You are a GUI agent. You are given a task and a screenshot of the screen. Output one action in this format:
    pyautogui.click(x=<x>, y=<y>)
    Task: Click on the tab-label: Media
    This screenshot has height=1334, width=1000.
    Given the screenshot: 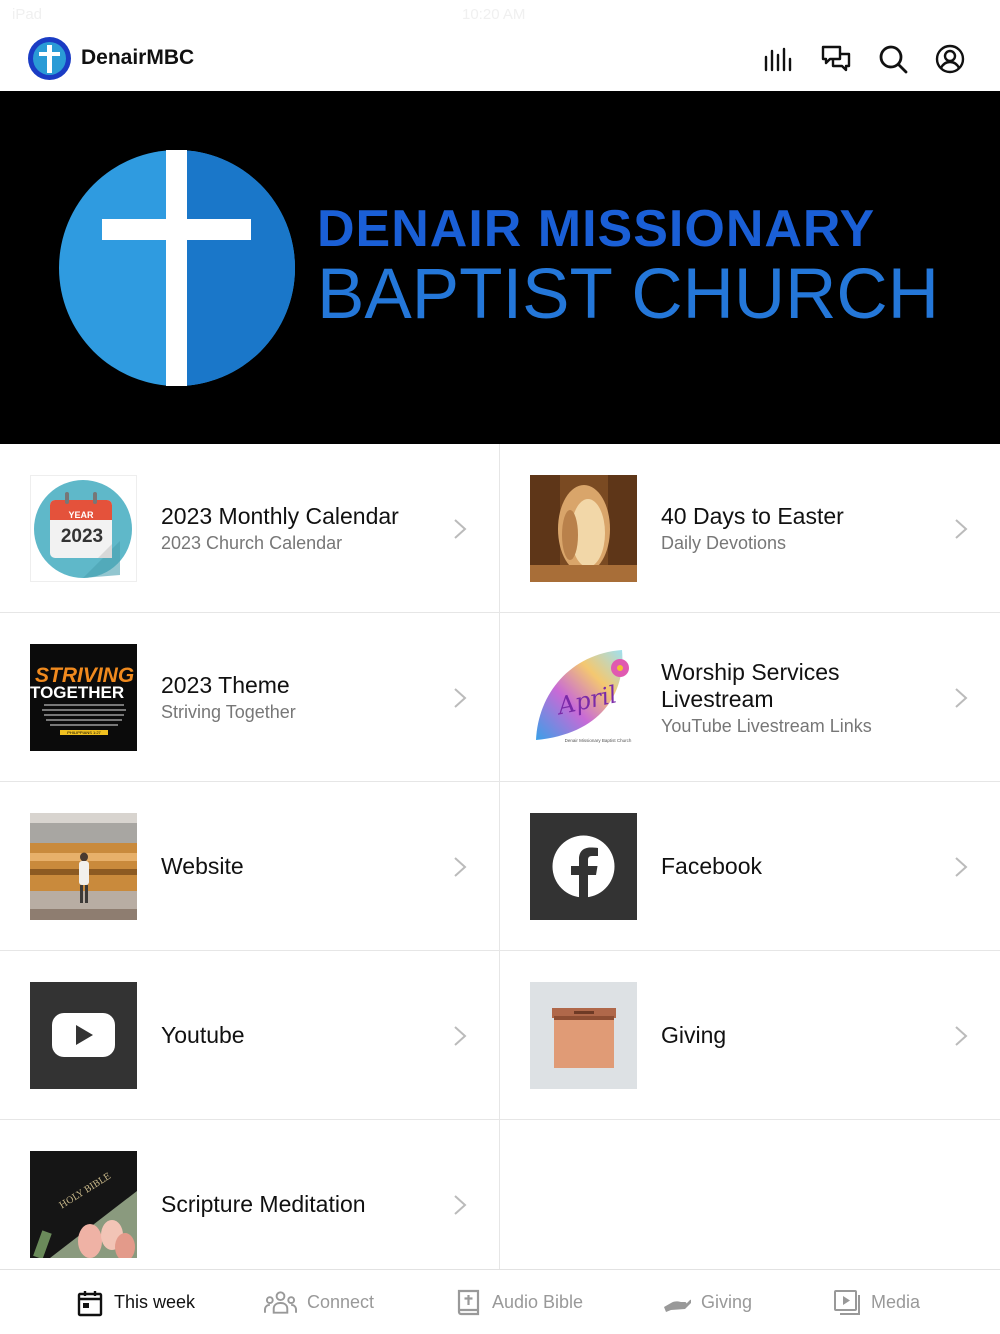 What is the action you would take?
    pyautogui.click(x=896, y=1302)
    